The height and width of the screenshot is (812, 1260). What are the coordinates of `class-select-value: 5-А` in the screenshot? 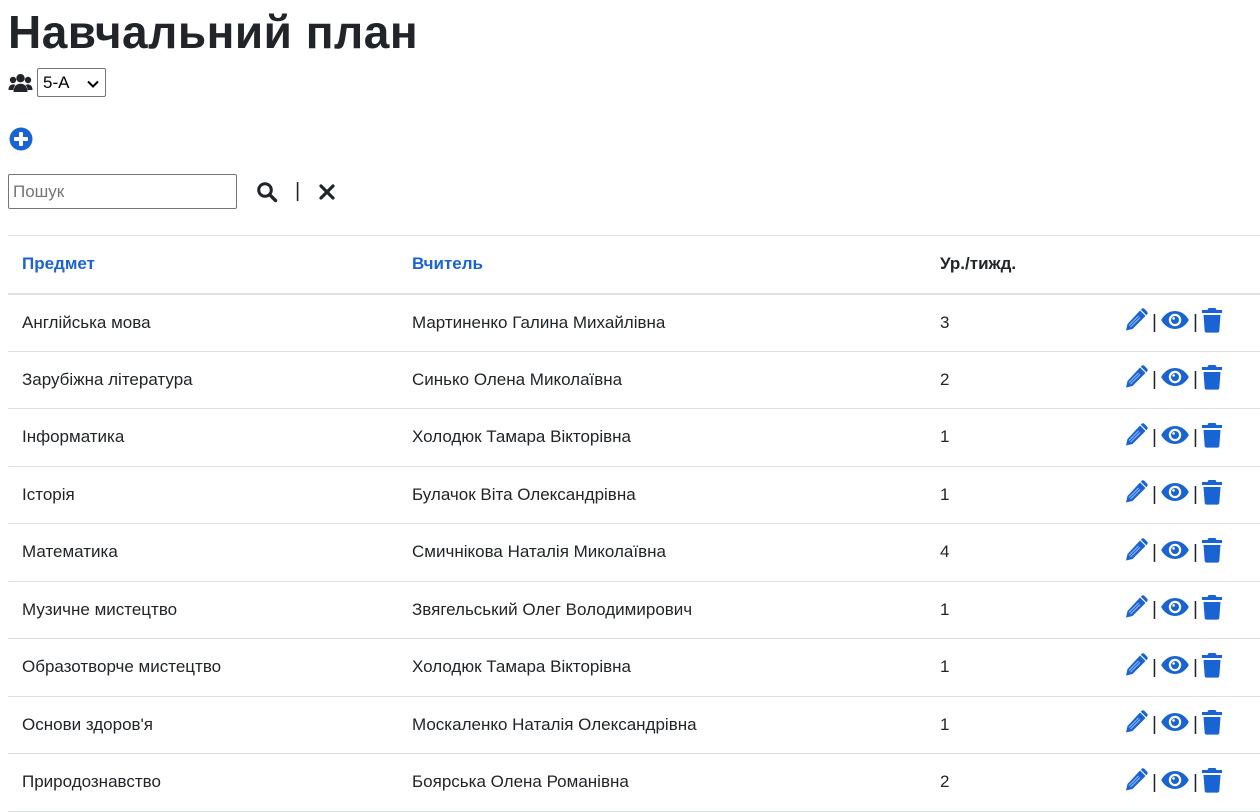 It's located at (56, 82).